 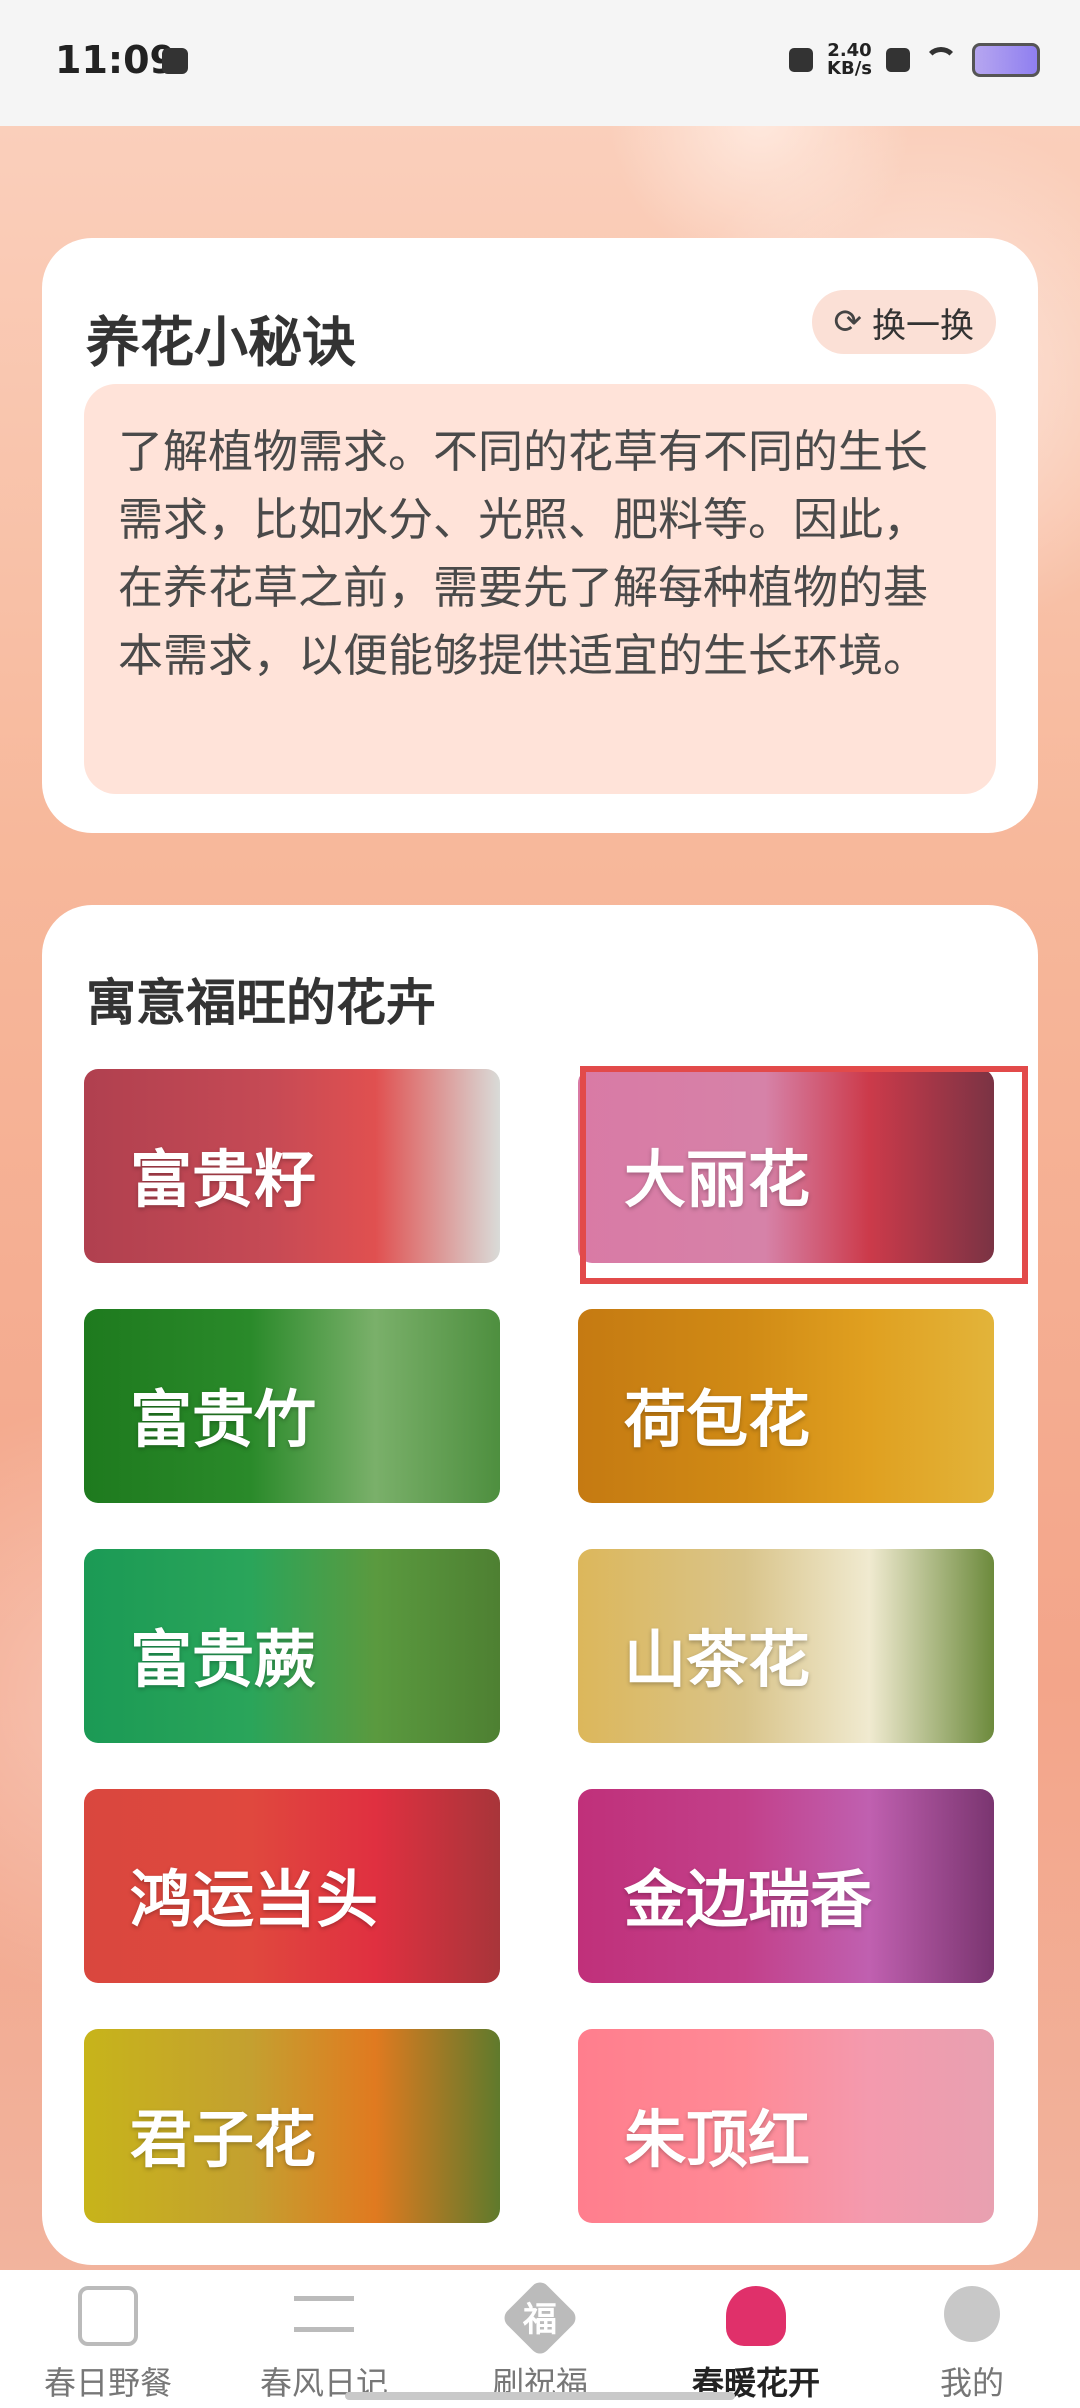 What do you see at coordinates (107, 2383) in the screenshot?
I see `nav-label: 春日野餐` at bounding box center [107, 2383].